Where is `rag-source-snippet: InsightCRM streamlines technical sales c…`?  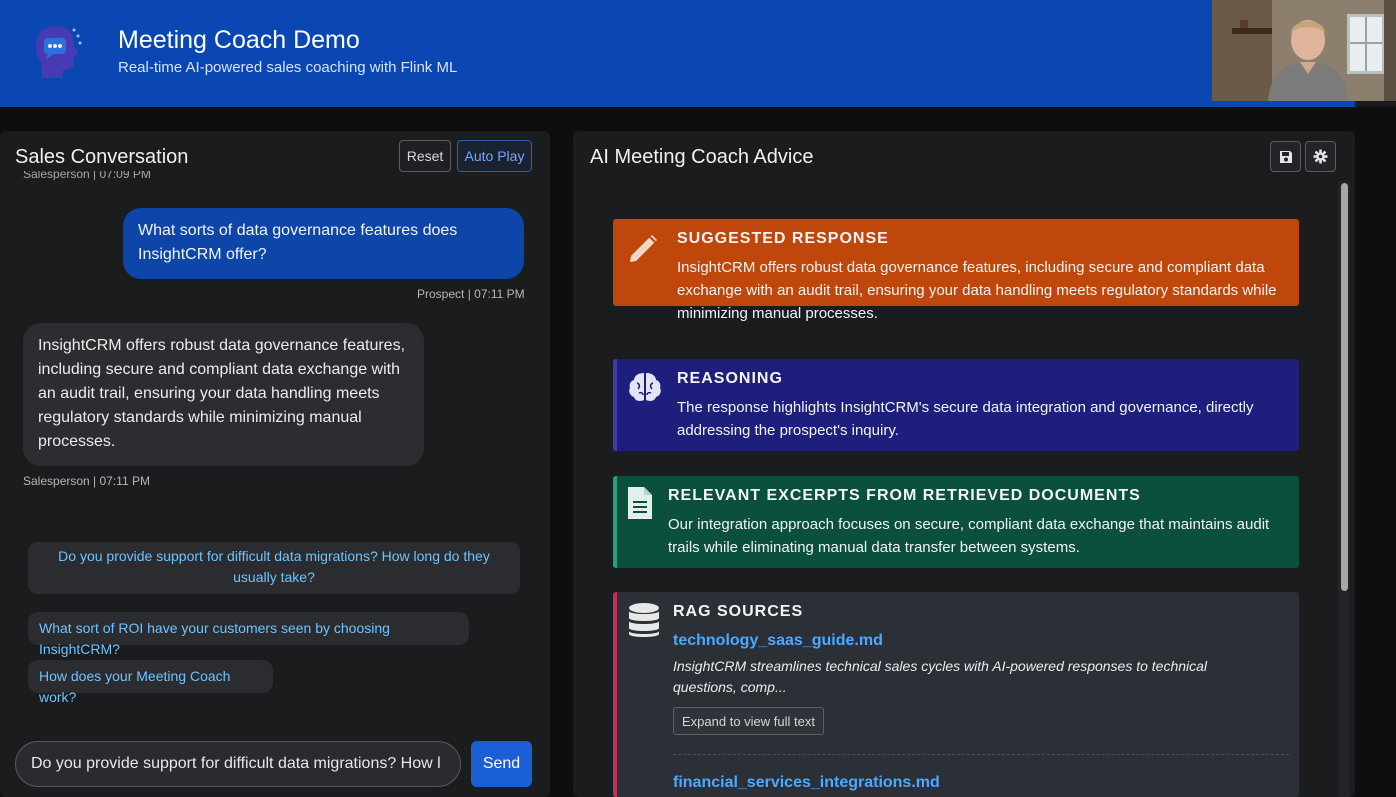 rag-source-snippet: InsightCRM streamlines technical sales c… is located at coordinates (940, 676).